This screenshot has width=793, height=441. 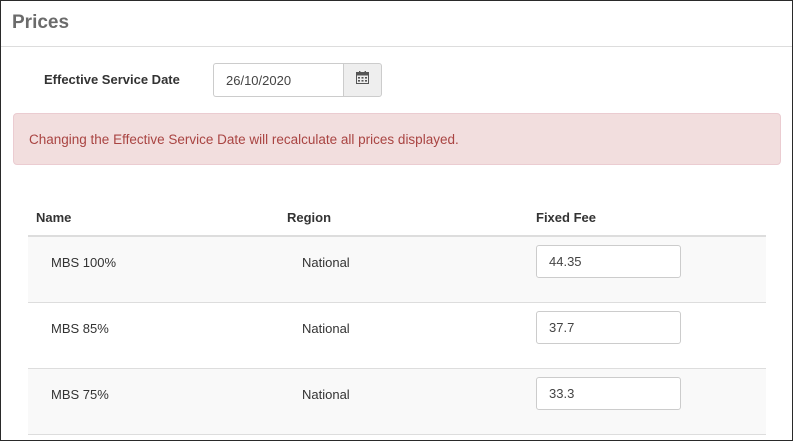 I want to click on row-name: MBS 75%, so click(x=80, y=394).